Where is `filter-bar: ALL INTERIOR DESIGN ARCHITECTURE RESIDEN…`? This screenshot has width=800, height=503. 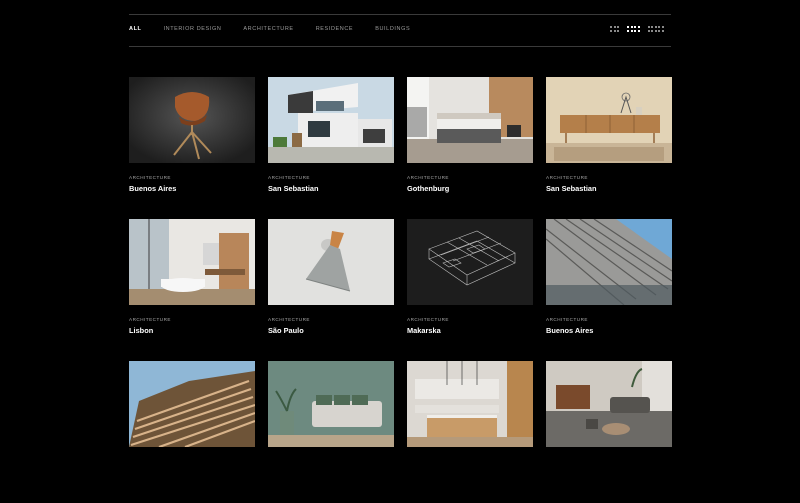 filter-bar: ALL INTERIOR DESIGN ARCHITECTURE RESIDEN… is located at coordinates (280, 29).